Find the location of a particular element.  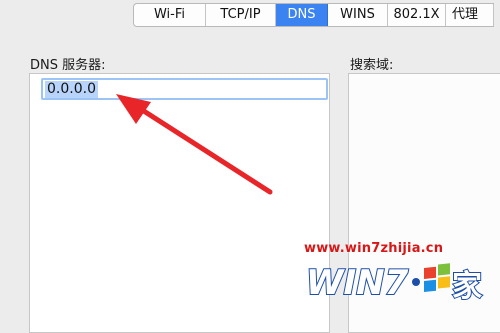

tab-dns: DNS is located at coordinates (302, 15).